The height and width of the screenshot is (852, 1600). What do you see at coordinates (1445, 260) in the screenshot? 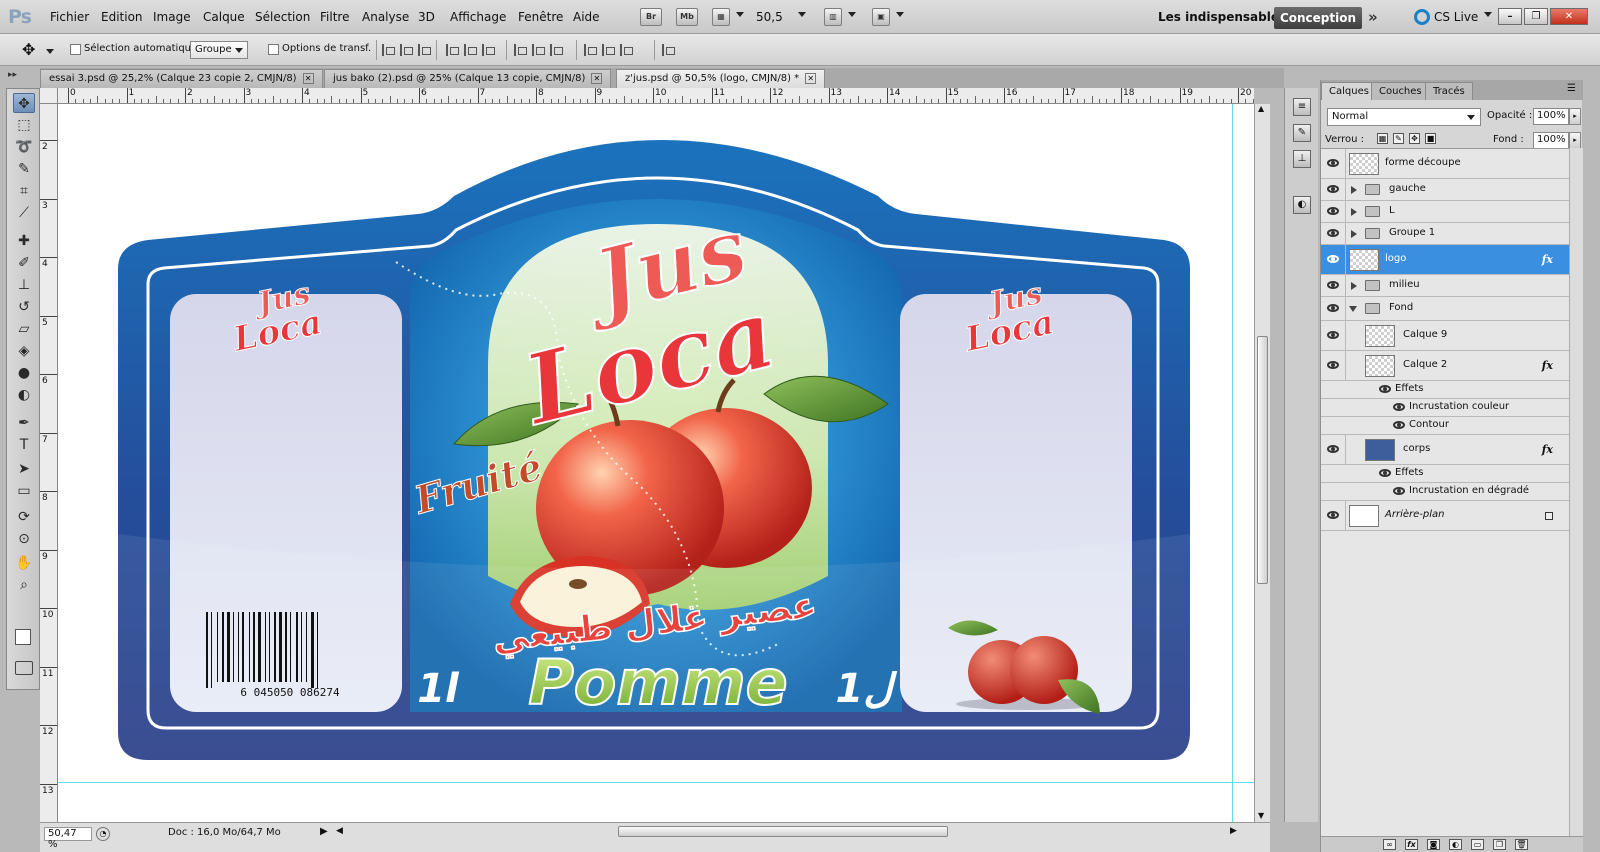
I see `layer-row: fx logo` at bounding box center [1445, 260].